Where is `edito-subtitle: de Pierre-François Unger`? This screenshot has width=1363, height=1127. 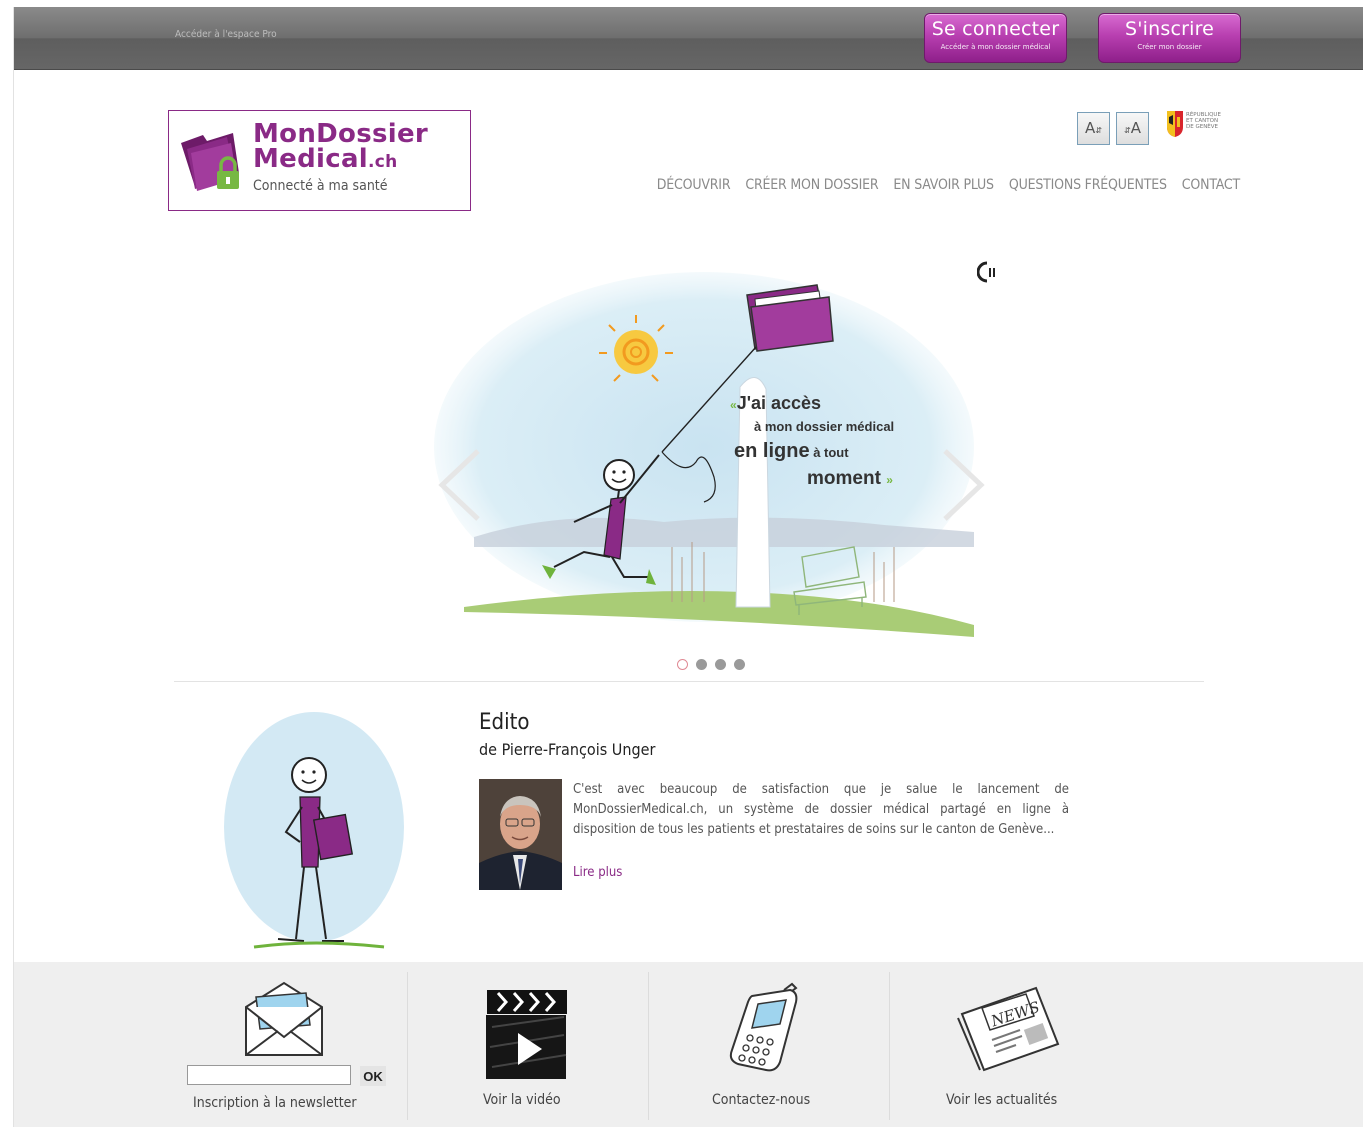 edito-subtitle: de Pierre-François Unger is located at coordinates (567, 749).